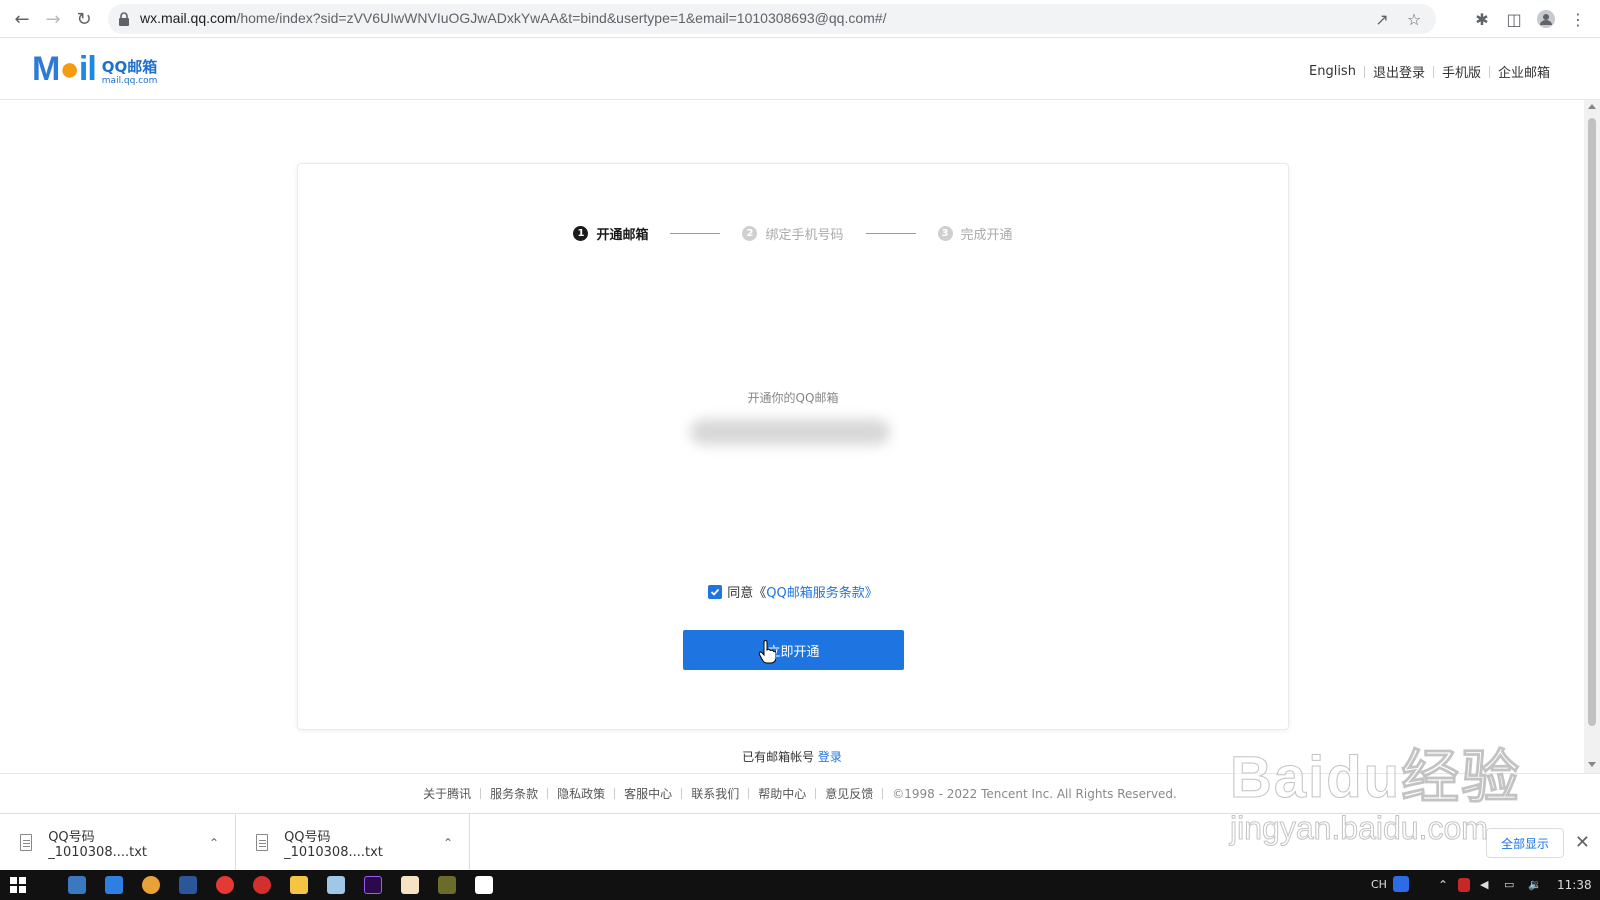  I want to click on link-logout: 退出登录, so click(1399, 71).